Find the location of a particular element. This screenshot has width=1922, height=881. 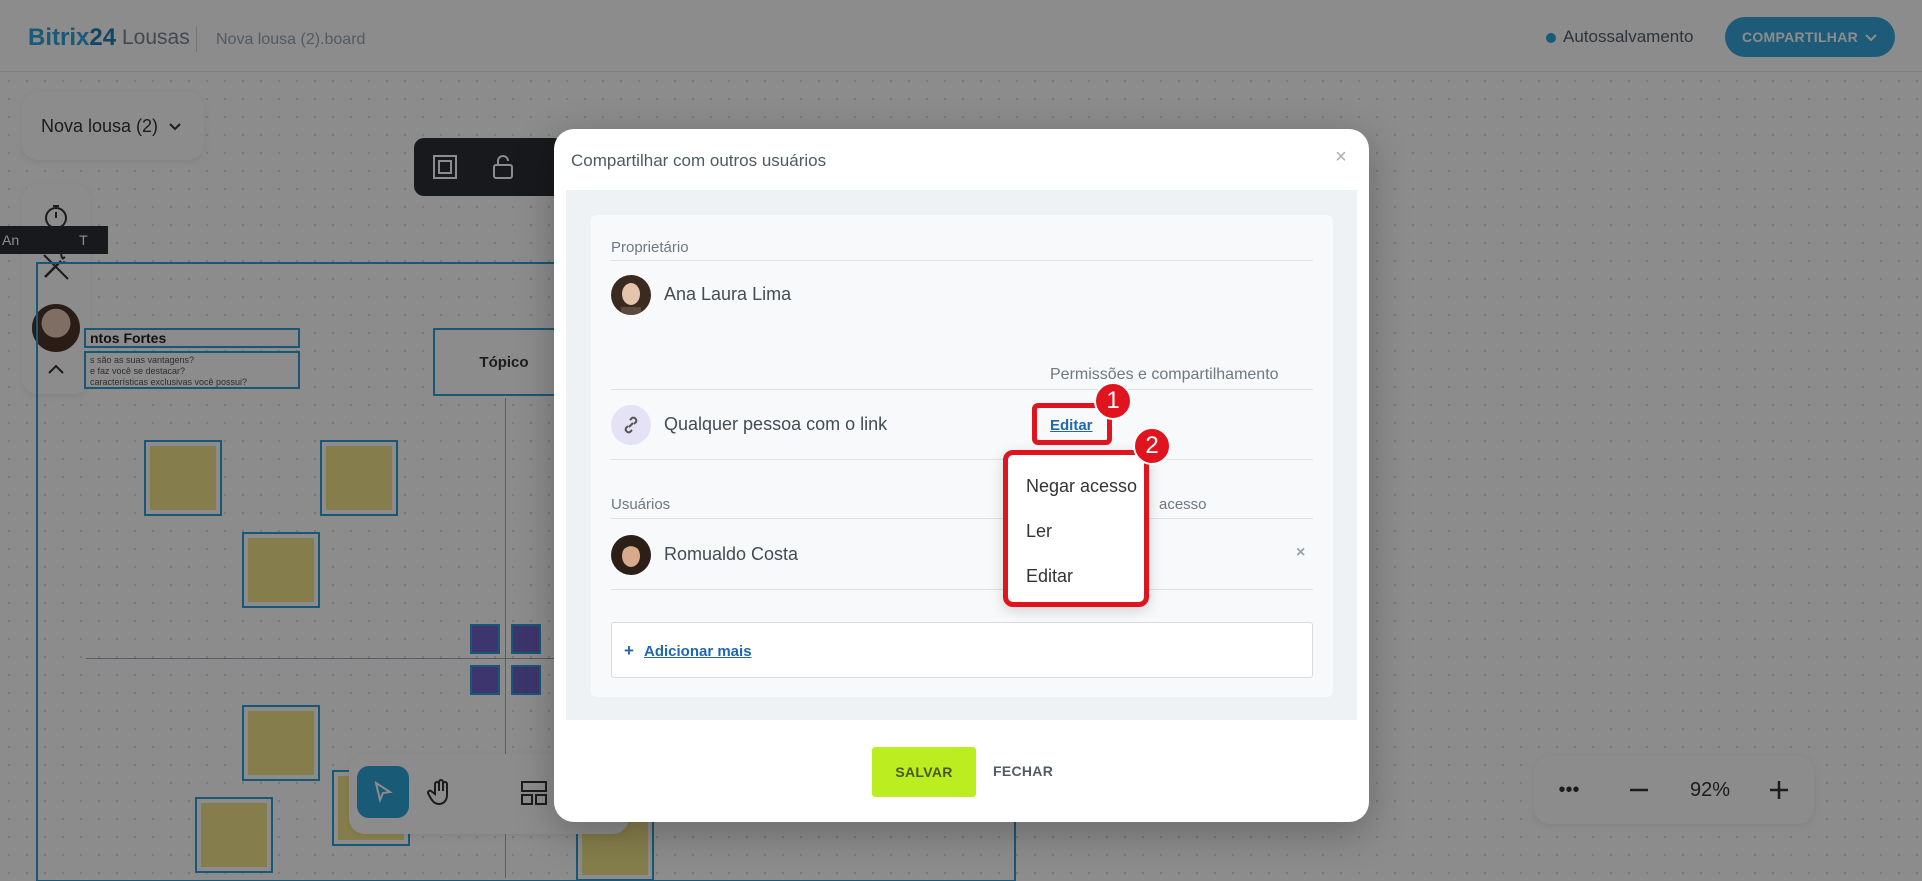

save-button: SALVAR is located at coordinates (924, 772).